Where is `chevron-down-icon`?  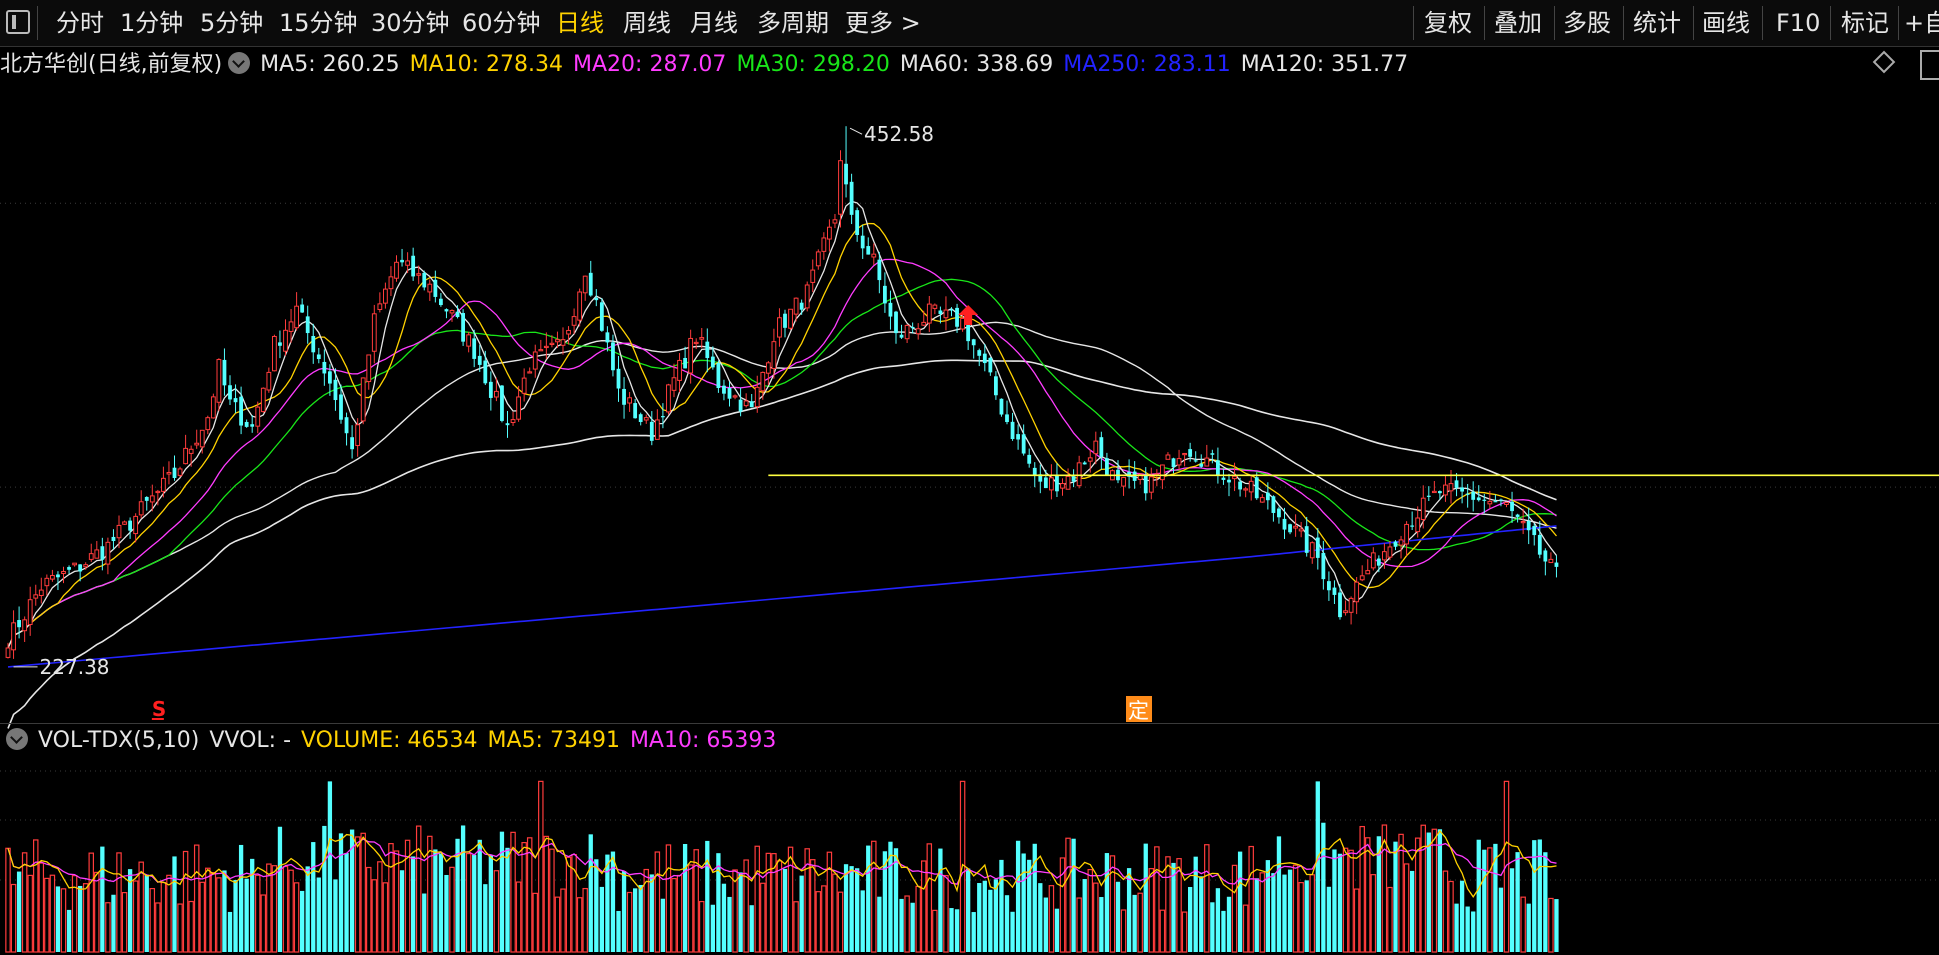 chevron-down-icon is located at coordinates (17, 739).